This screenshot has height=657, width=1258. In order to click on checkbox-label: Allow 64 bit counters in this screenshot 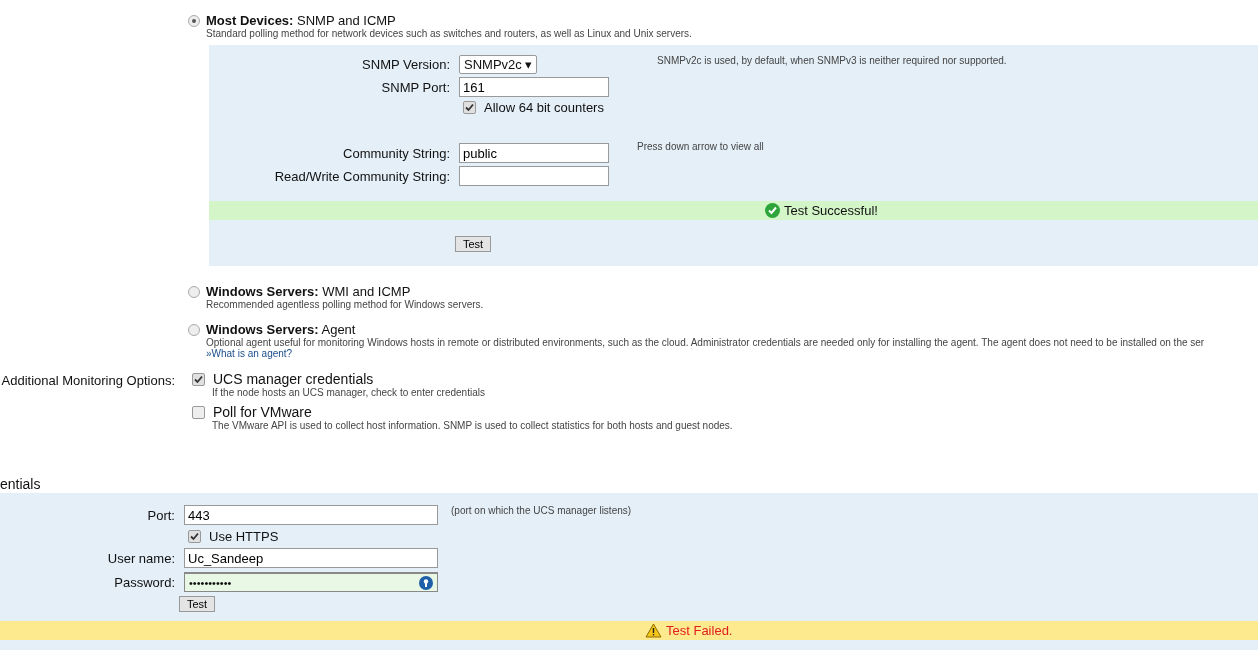, I will do `click(544, 107)`.